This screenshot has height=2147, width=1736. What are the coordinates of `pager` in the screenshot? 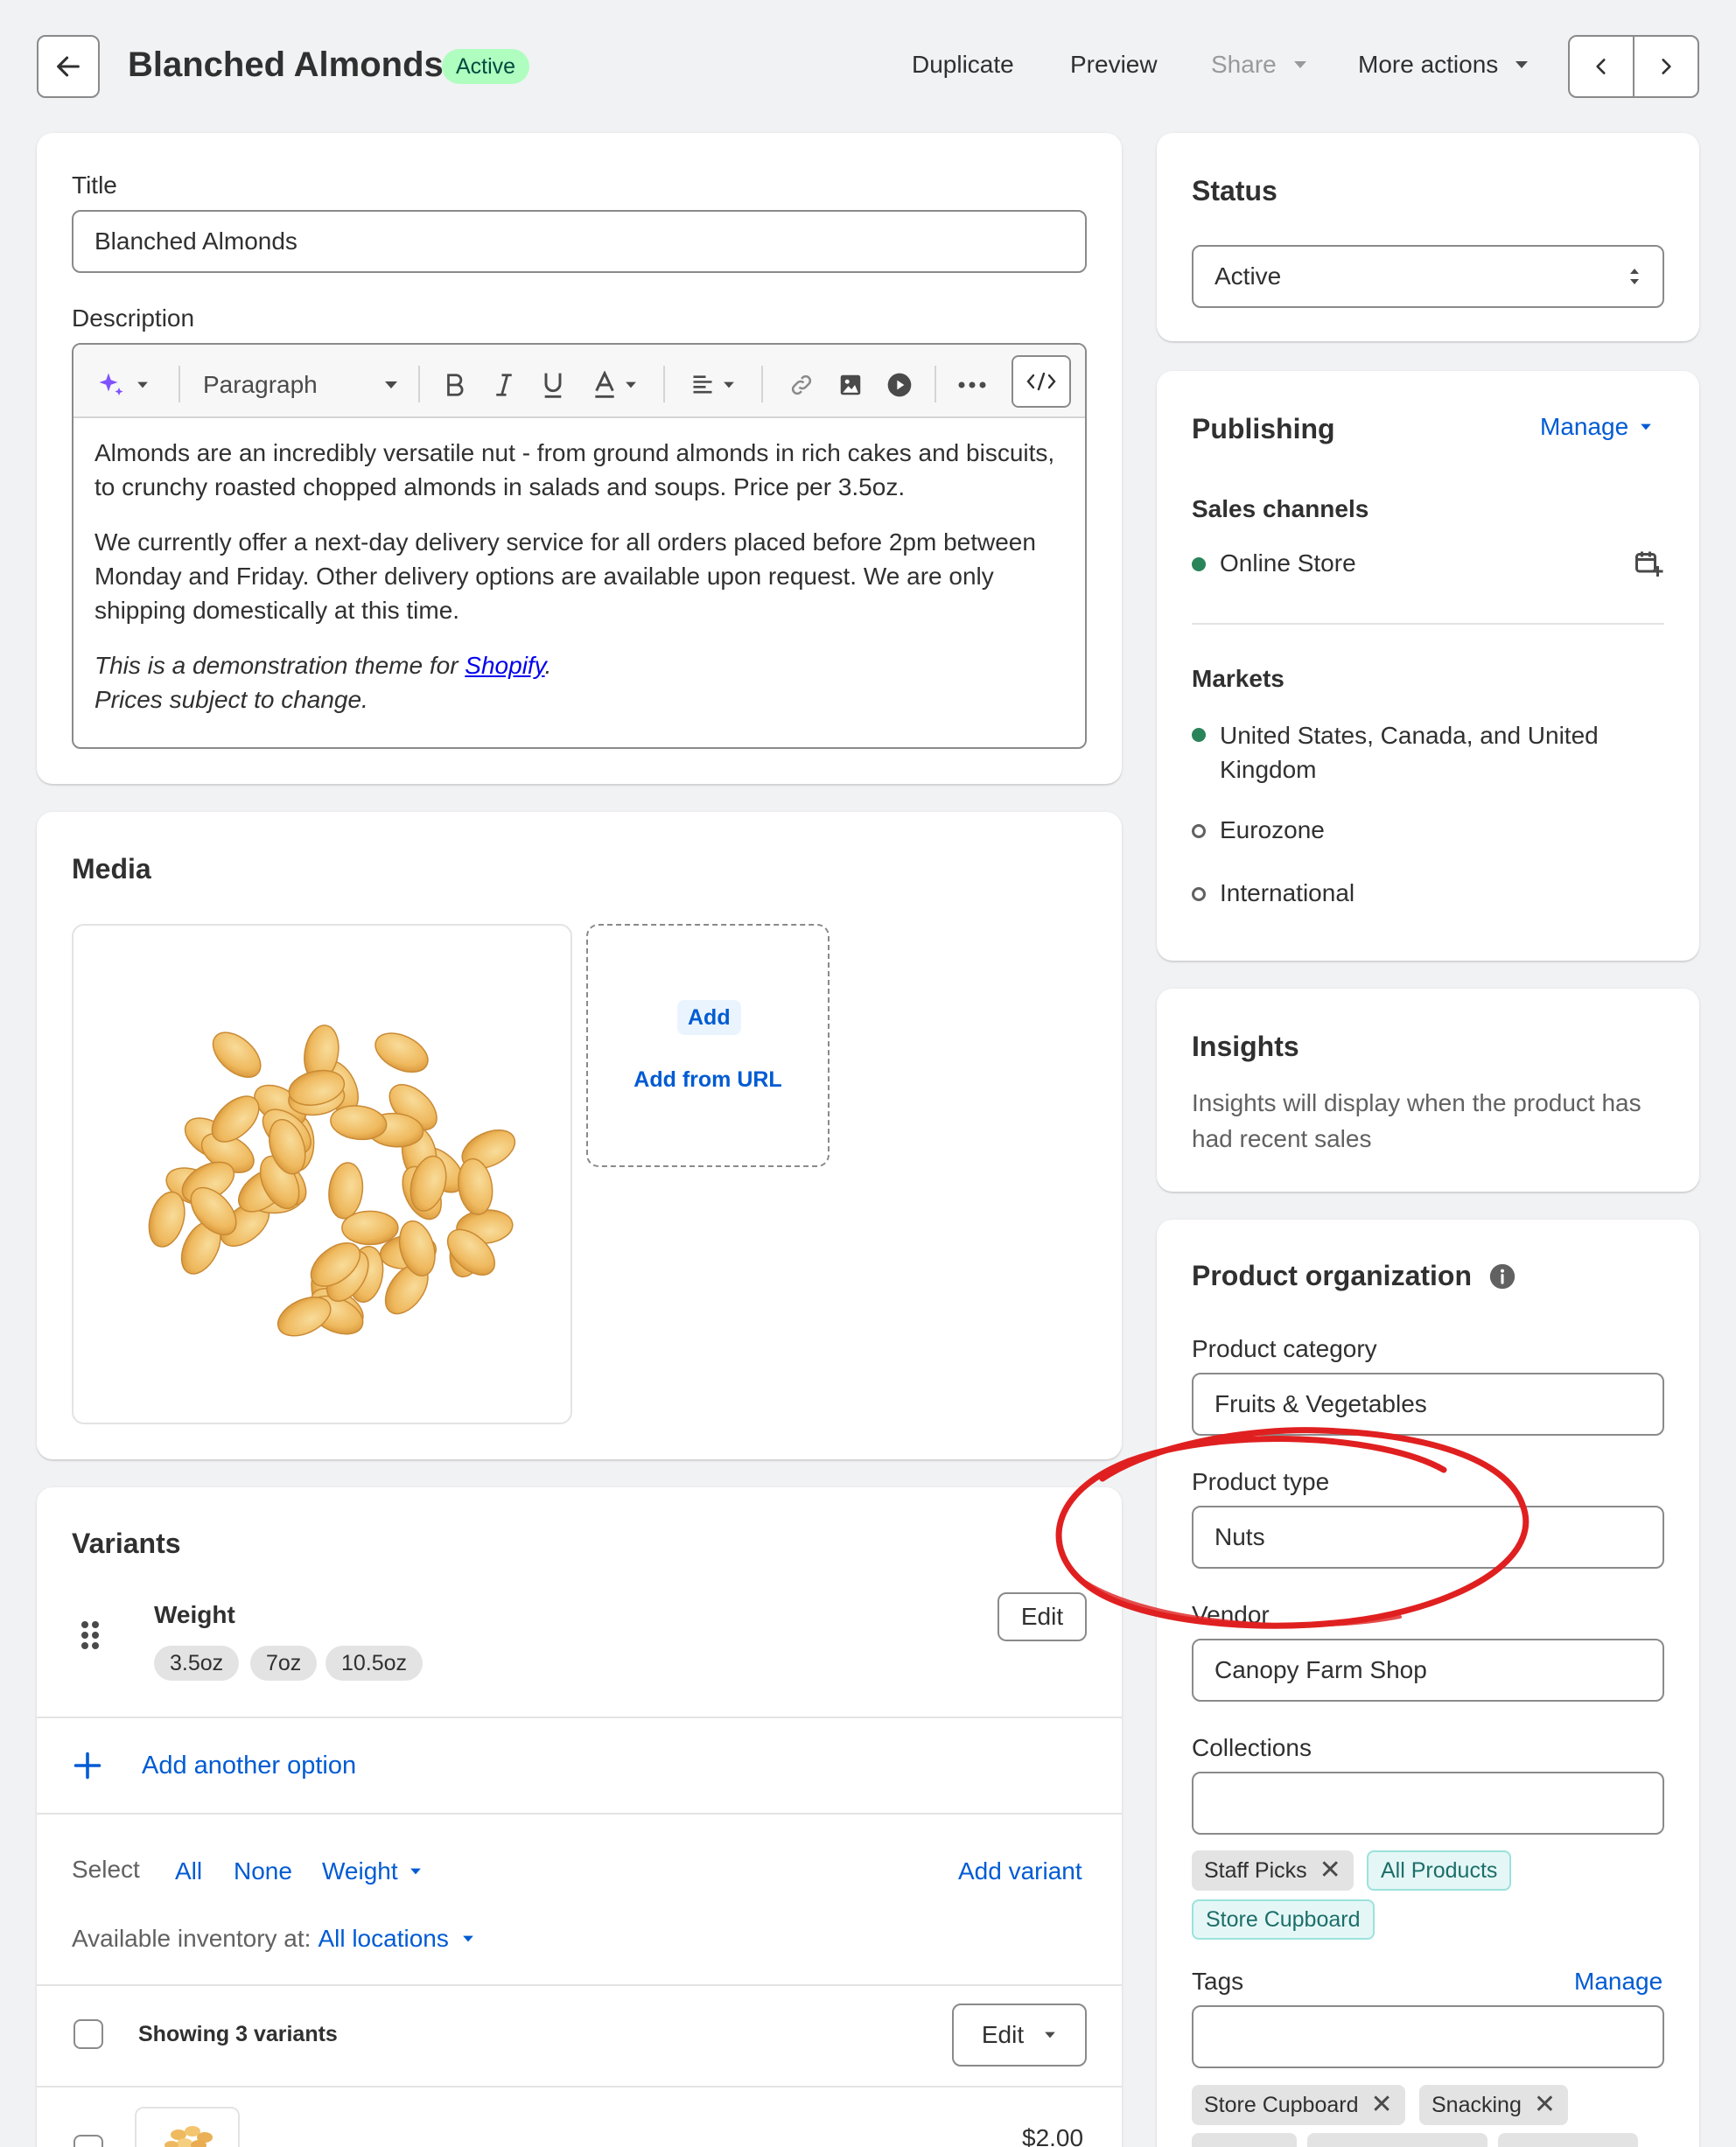 It's located at (1633, 66).